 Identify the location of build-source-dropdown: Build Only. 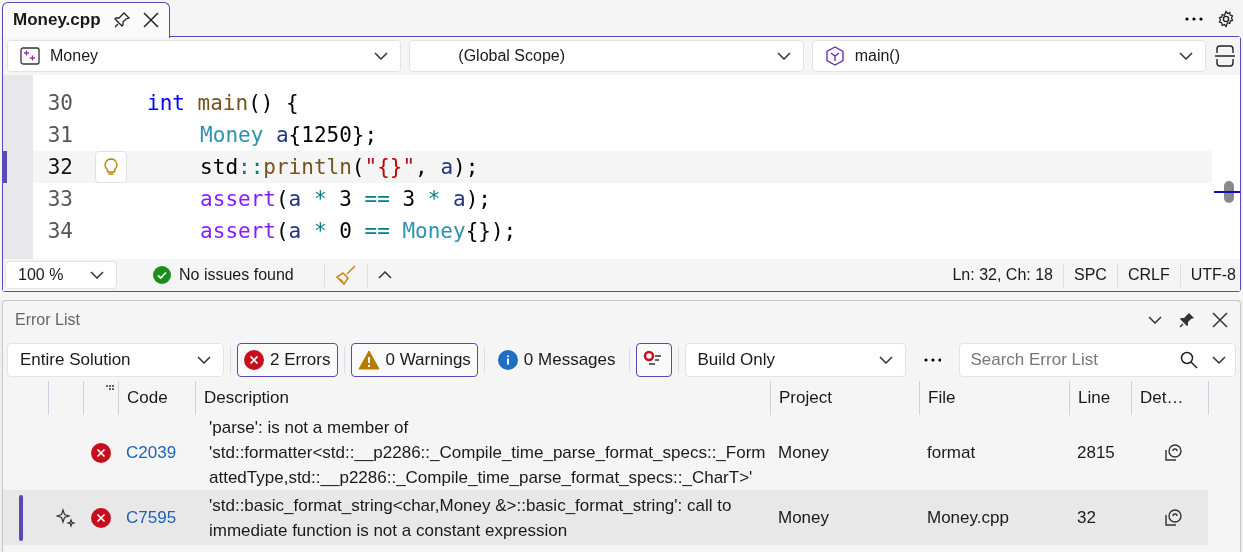
(795, 360).